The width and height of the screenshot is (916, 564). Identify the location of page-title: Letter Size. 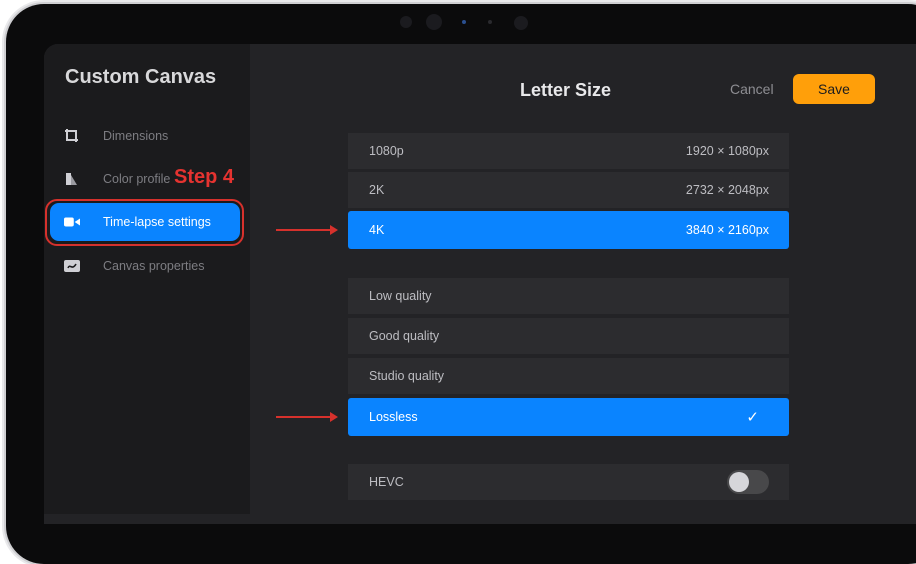
(566, 90).